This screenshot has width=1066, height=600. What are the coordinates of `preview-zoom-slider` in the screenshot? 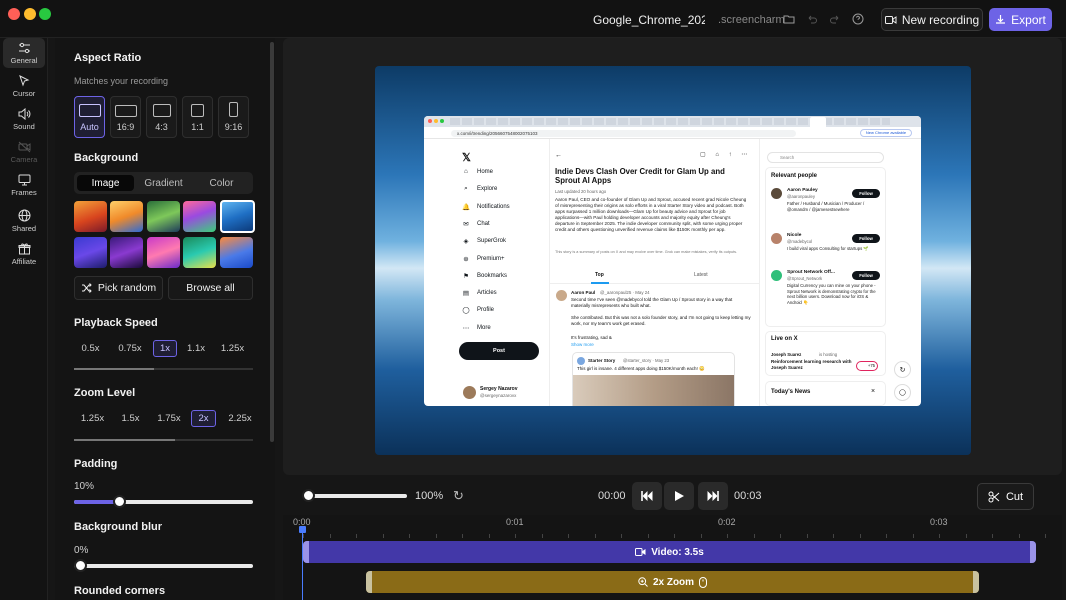 It's located at (354, 495).